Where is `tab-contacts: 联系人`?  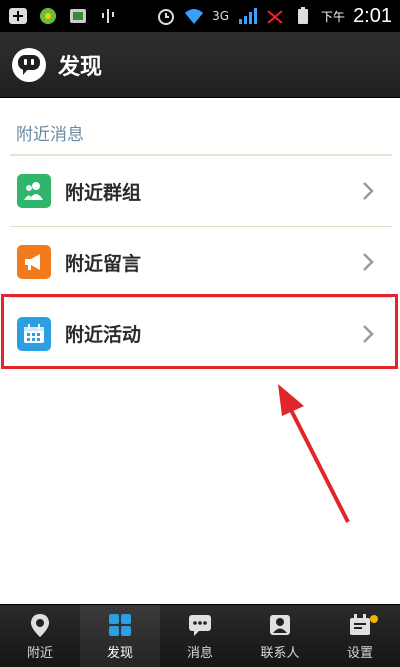
tab-contacts: 联系人 is located at coordinates (280, 636).